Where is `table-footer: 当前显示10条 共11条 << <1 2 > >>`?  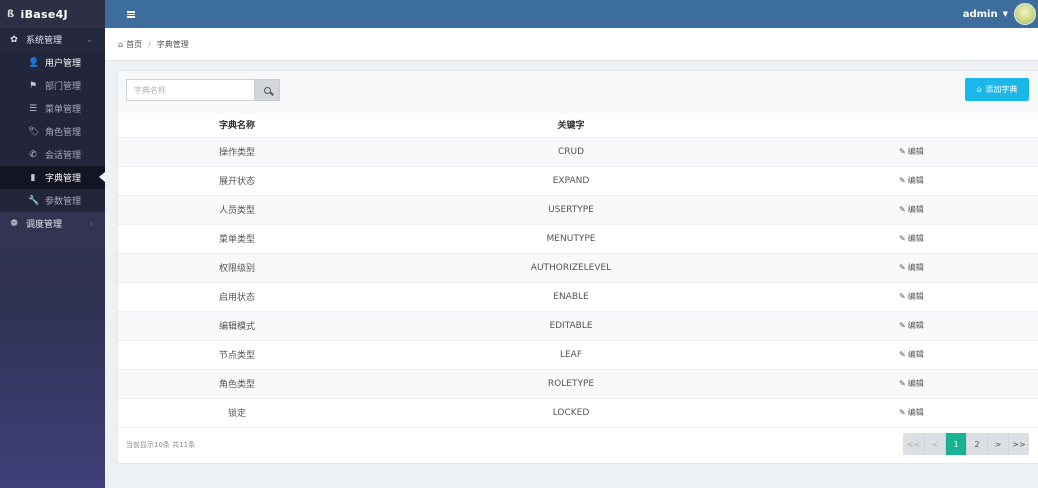
table-footer: 当前显示10条 共11条 << <1 2 > >> is located at coordinates (578, 445).